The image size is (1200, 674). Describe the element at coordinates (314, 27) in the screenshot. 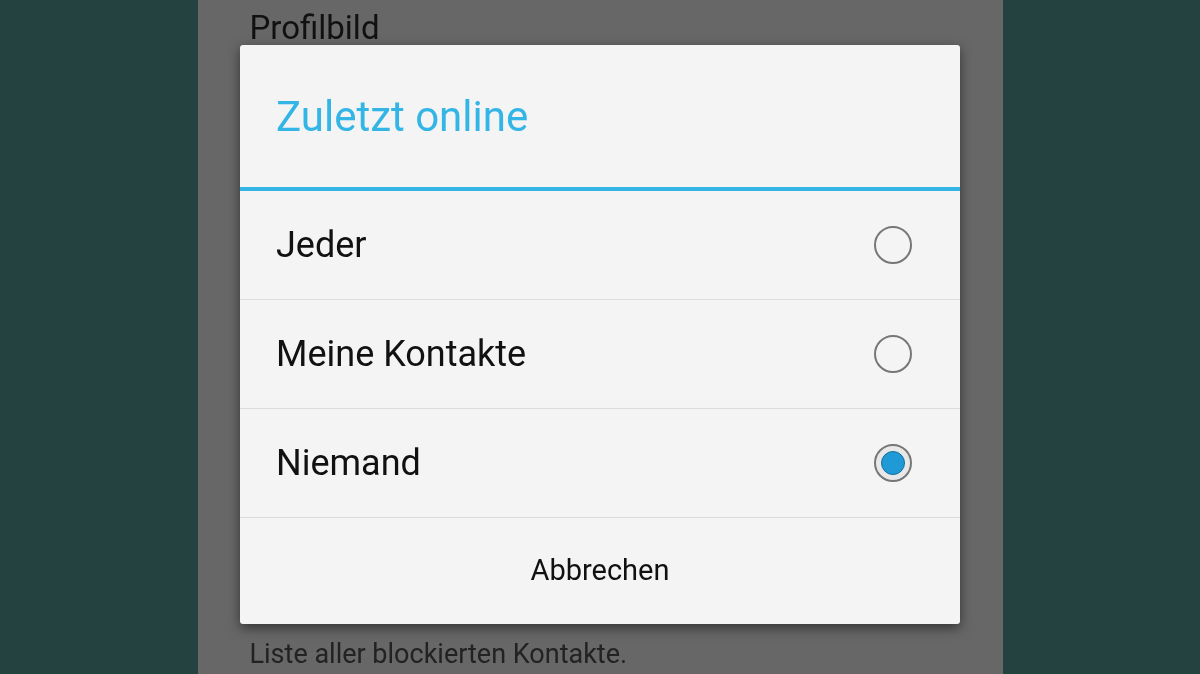

I see `setting-label: Profilbild` at that location.